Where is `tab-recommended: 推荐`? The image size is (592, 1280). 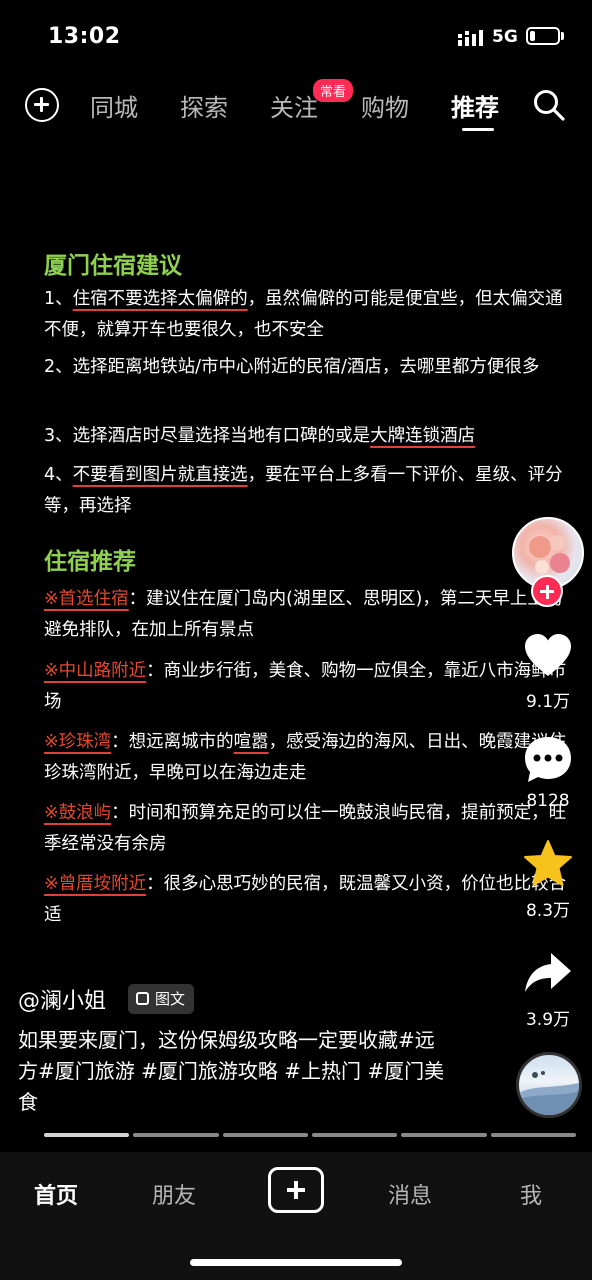 tab-recommended: 推荐 is located at coordinates (475, 105).